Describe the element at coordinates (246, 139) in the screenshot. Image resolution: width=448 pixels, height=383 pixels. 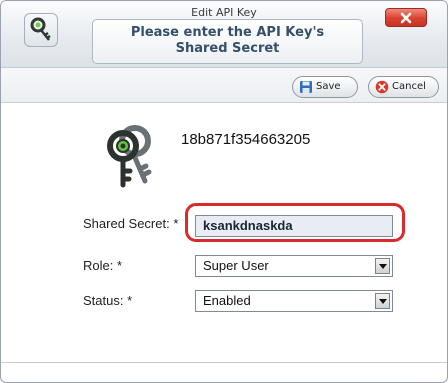
I see `api-key-id: 18b871f354663205` at that location.